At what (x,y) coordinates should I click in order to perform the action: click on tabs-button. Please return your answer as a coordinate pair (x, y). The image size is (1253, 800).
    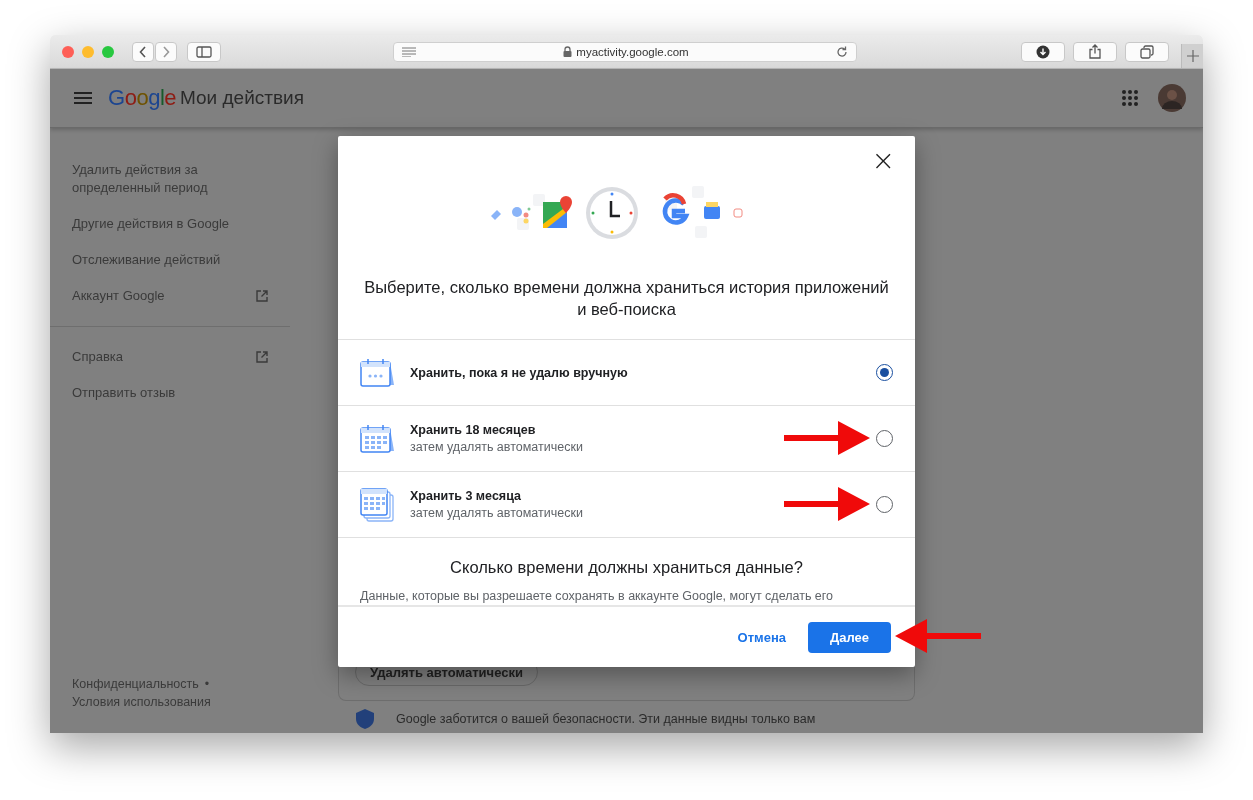
    Looking at the image, I should click on (1147, 51).